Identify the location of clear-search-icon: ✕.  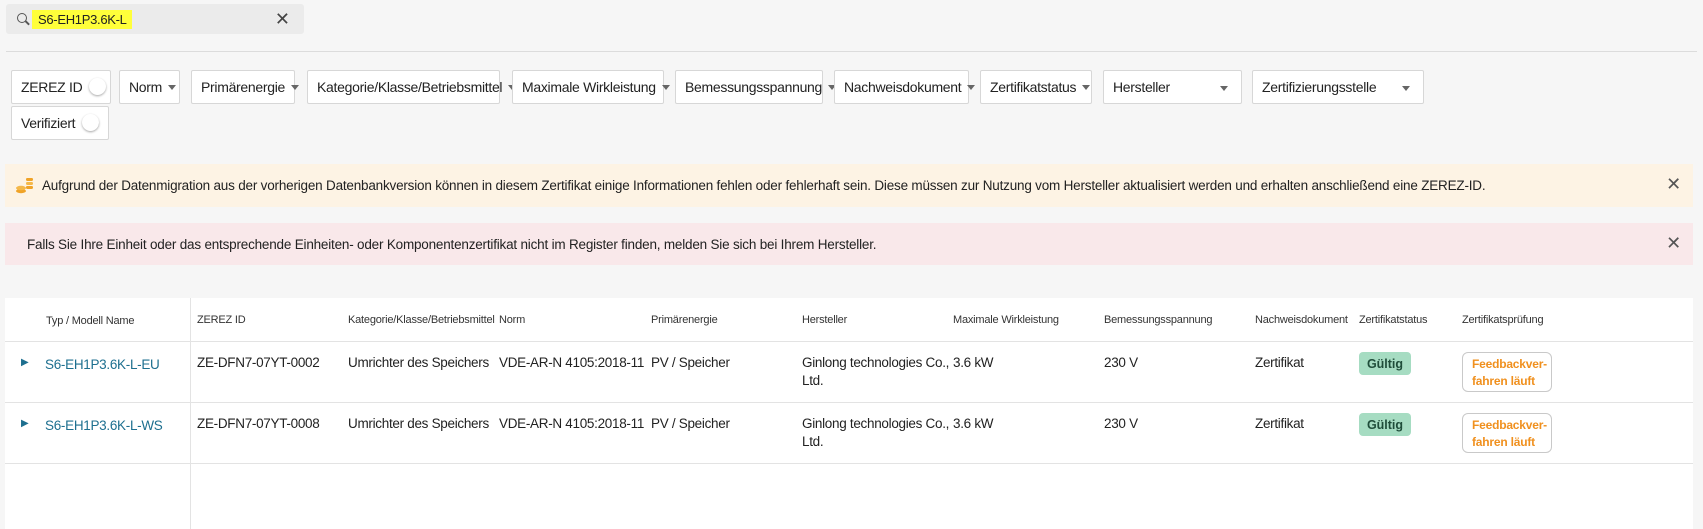
(282, 19).